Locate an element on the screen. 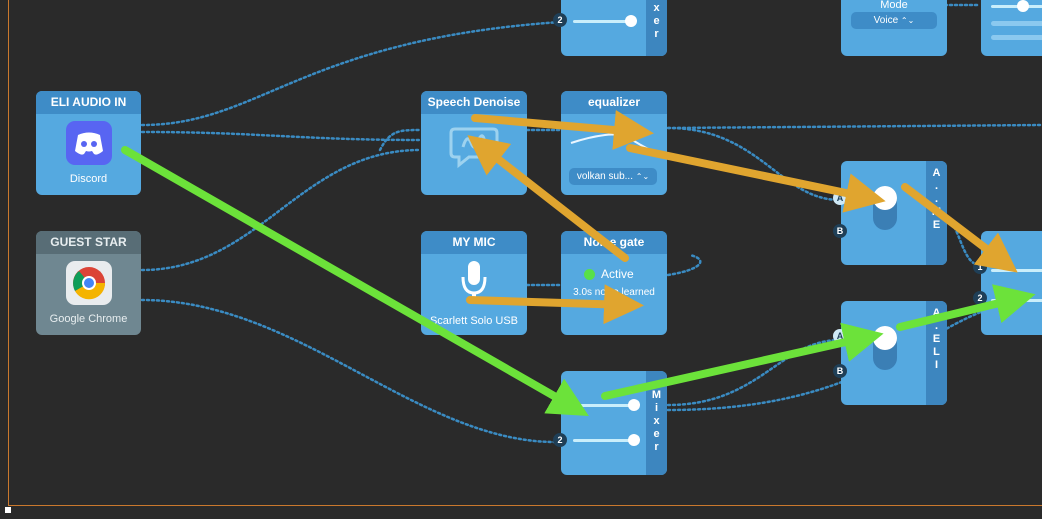 The width and height of the screenshot is (1042, 519). canvas-border-bottom is located at coordinates (525, 505).